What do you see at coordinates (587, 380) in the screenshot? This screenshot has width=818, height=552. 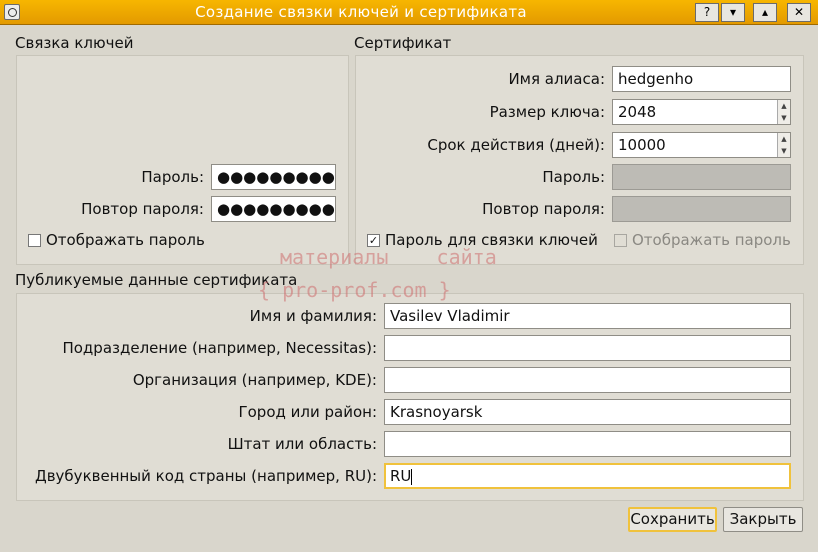 I see `organization-input` at bounding box center [587, 380].